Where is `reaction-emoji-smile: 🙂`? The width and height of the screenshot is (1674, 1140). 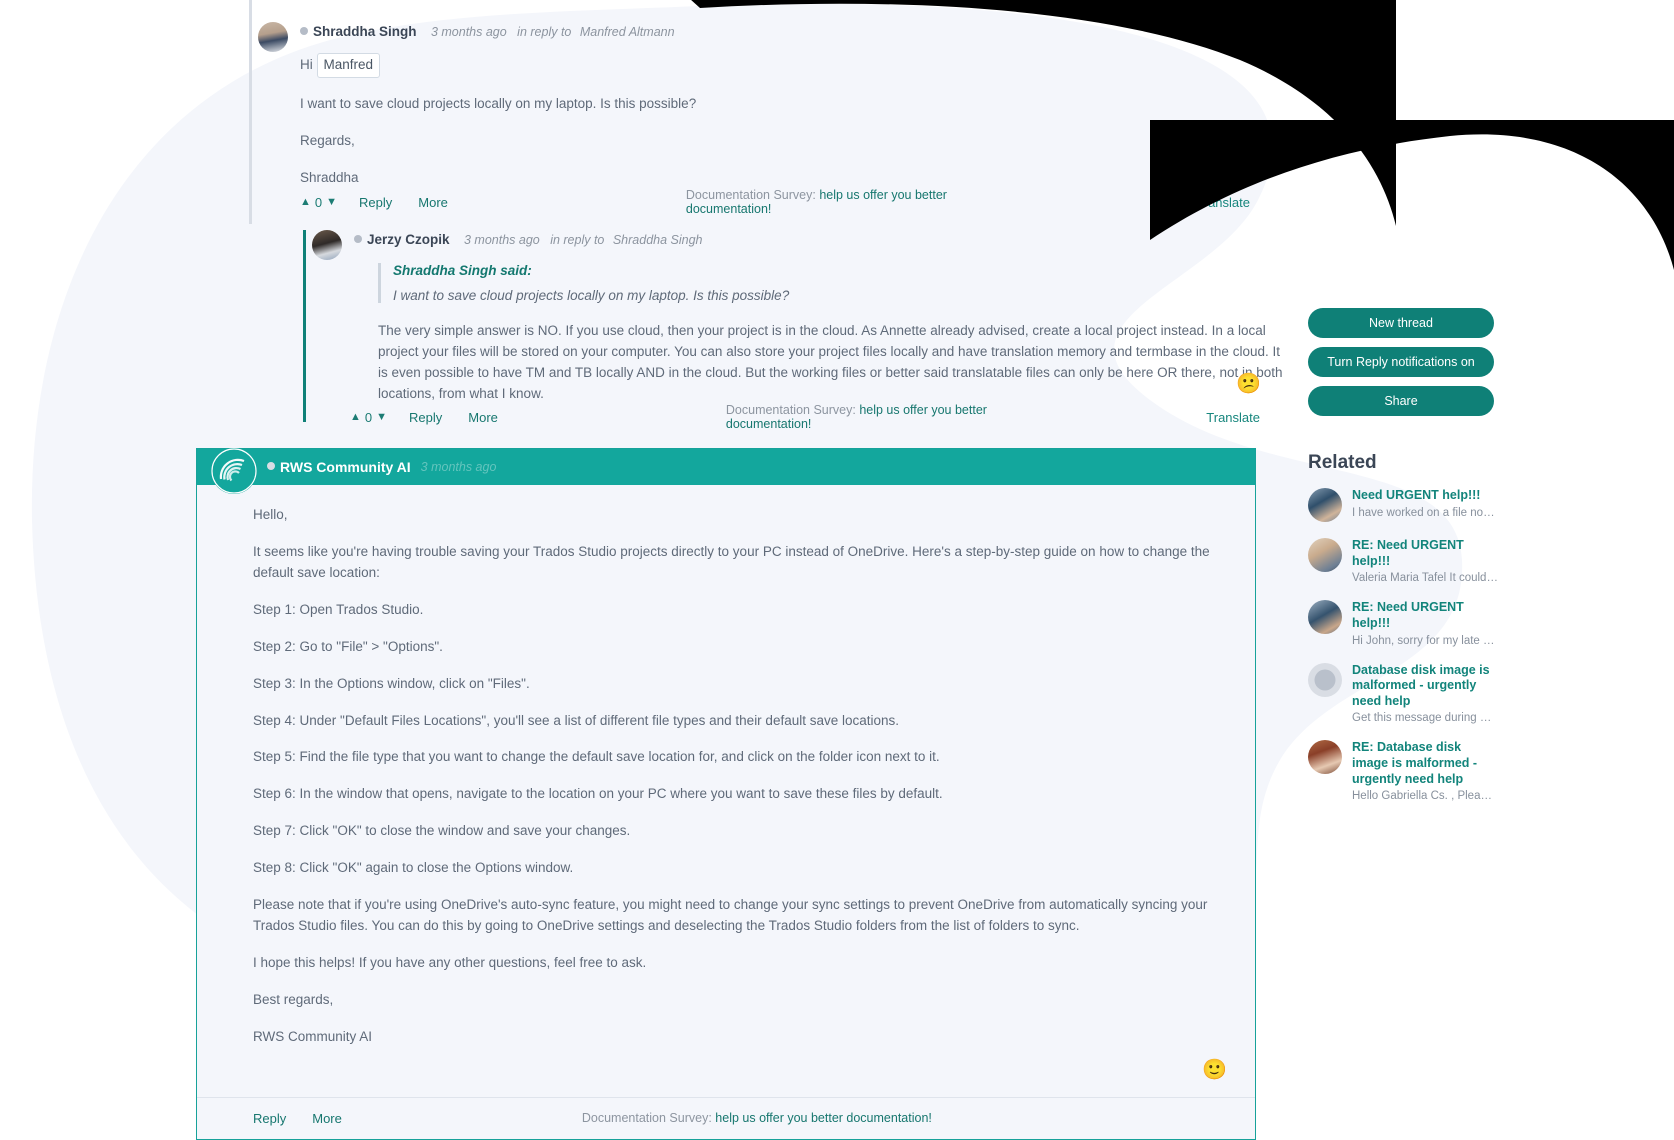
reaction-emoji-smile: 🙂 is located at coordinates (1214, 1070).